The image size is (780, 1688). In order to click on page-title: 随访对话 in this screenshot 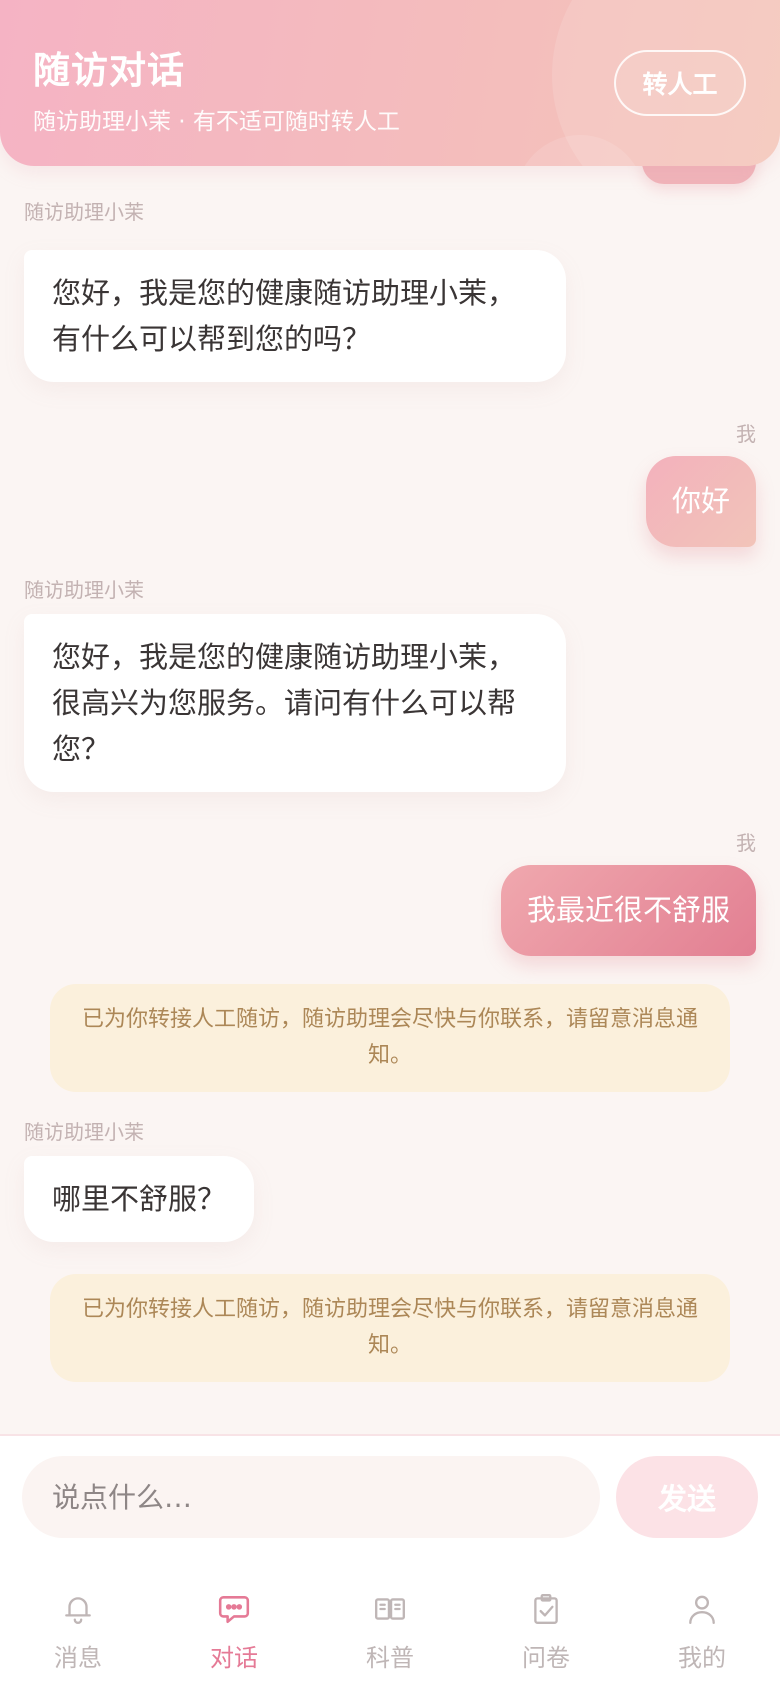, I will do `click(109, 70)`.